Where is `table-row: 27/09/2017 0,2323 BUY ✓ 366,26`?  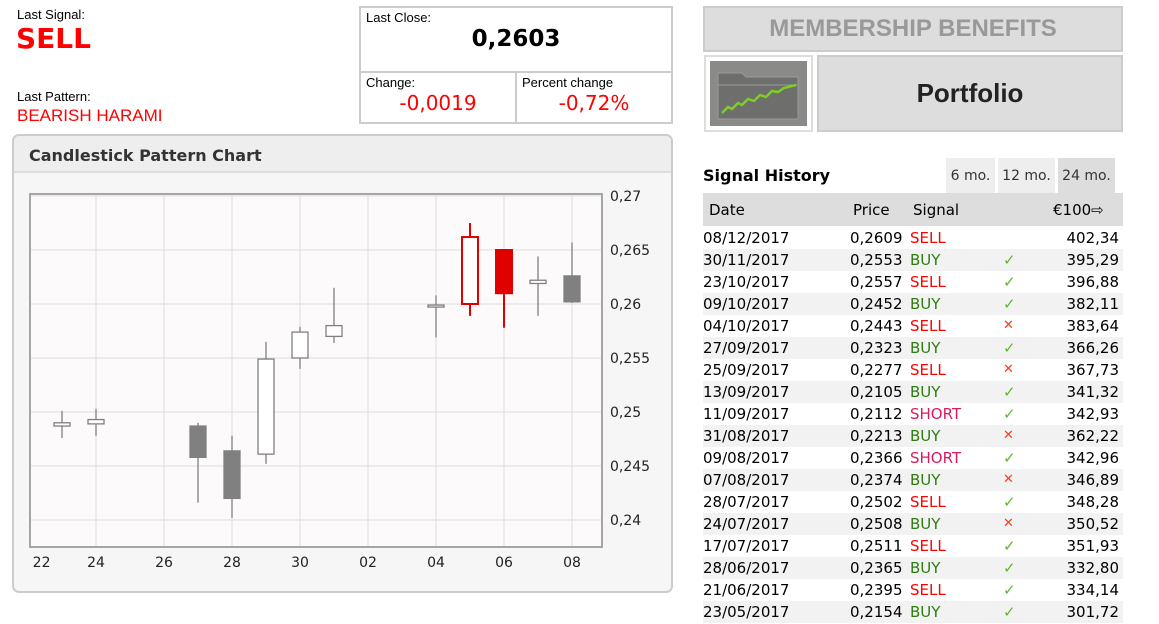 table-row: 27/09/2017 0,2323 BUY ✓ 366,26 is located at coordinates (913, 348).